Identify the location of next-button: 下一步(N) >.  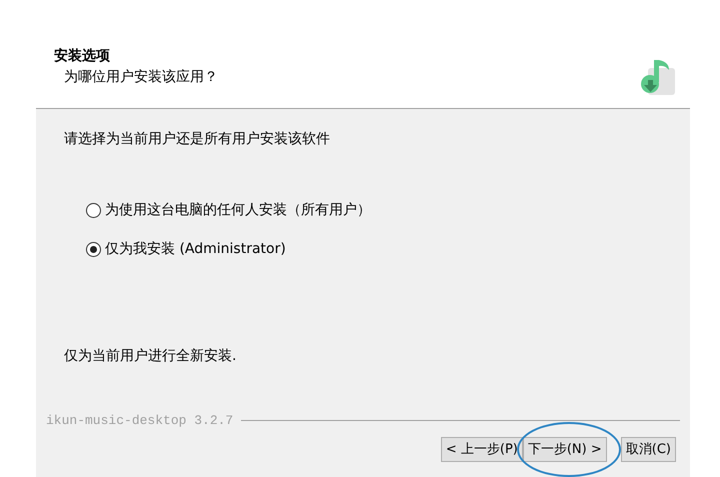
(564, 449).